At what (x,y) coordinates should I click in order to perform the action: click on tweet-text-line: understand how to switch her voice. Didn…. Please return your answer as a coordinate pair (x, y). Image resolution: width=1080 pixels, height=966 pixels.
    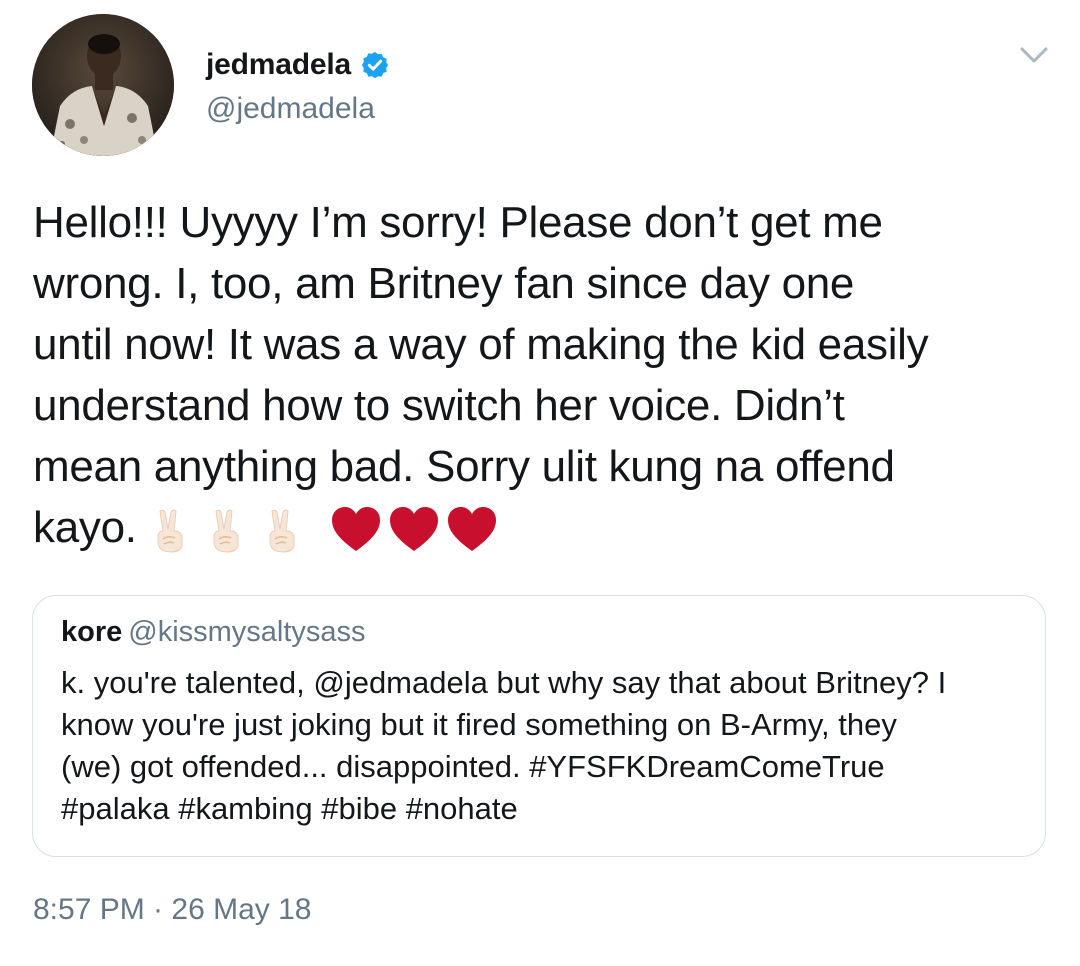
    Looking at the image, I should click on (439, 405).